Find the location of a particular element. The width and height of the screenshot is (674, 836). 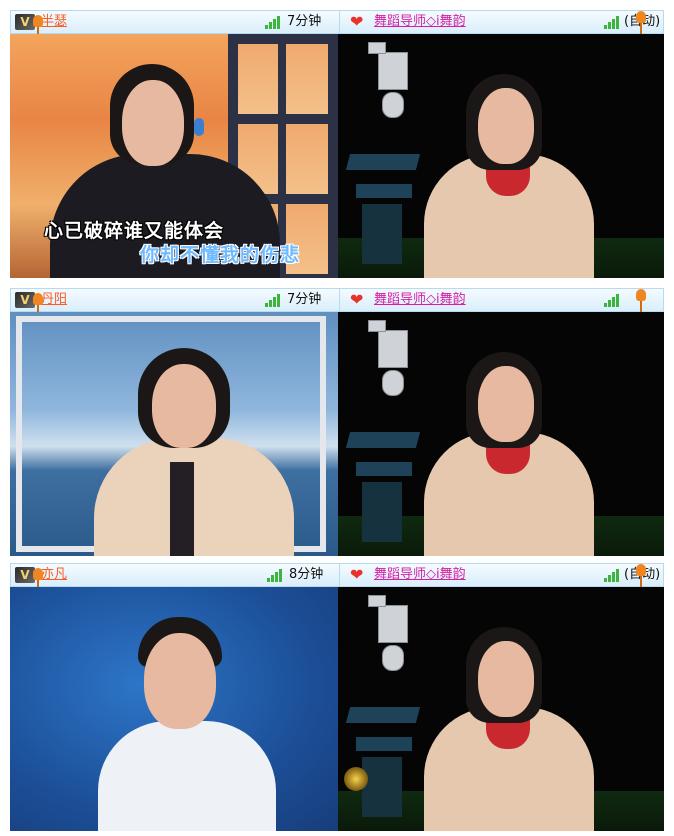

host-info-bar: ❤ 舞蹈导师◇ⅰ舞韵 is located at coordinates (502, 305).